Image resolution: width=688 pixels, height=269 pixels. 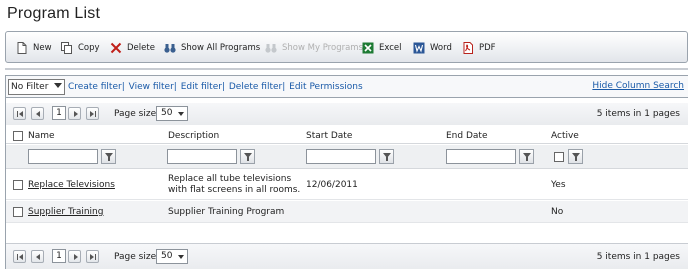 I want to click on program-name-link: Supplier Training, so click(x=65, y=212).